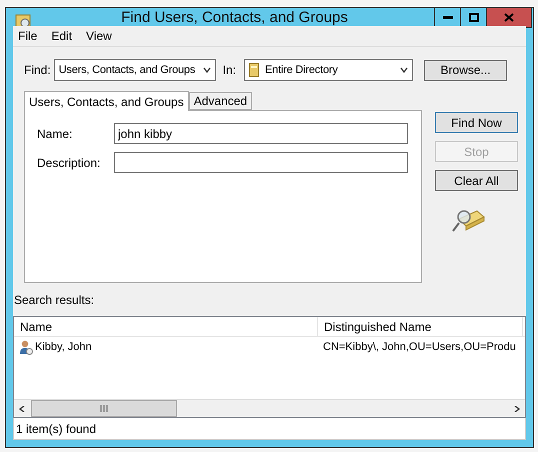  What do you see at coordinates (106, 101) in the screenshot?
I see `tab: Users, Contacts, and Groups` at bounding box center [106, 101].